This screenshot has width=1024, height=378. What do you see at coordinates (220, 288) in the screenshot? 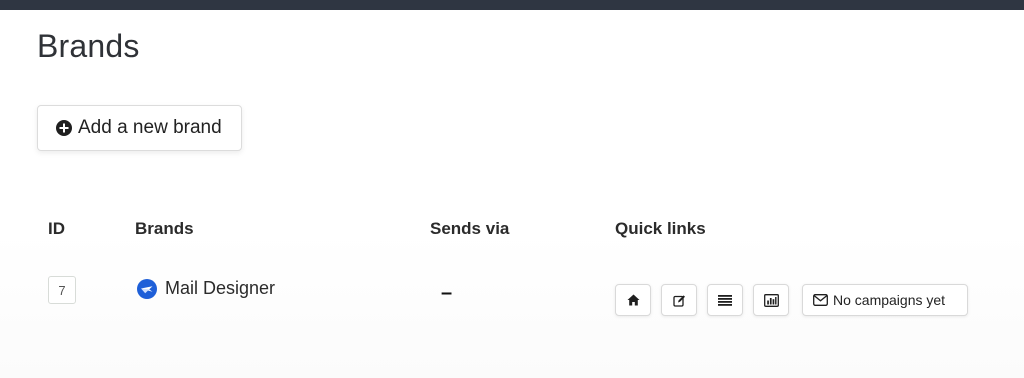
I see `brand-name-label: Mail Designer` at bounding box center [220, 288].